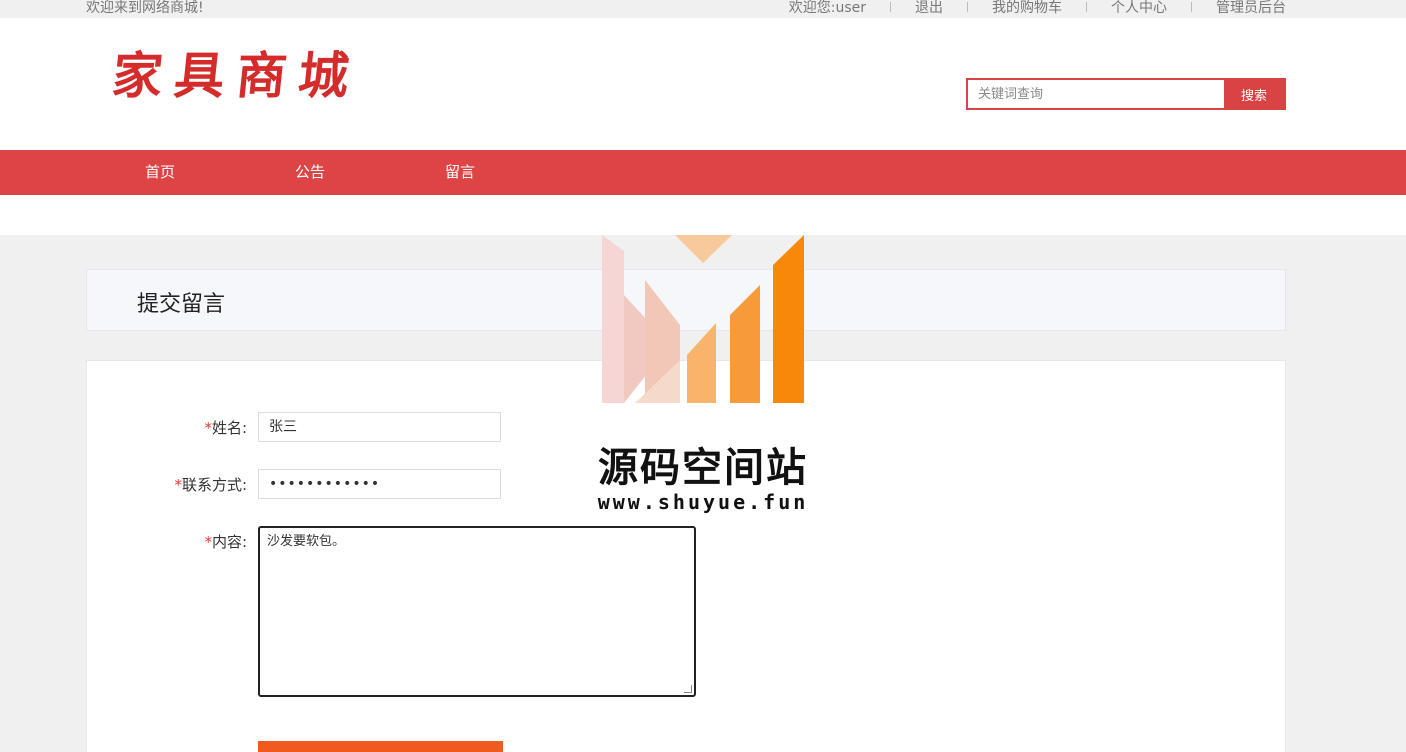 This screenshot has width=1406, height=752. What do you see at coordinates (477, 611) in the screenshot?
I see `content-textarea: 沙发要软包。` at bounding box center [477, 611].